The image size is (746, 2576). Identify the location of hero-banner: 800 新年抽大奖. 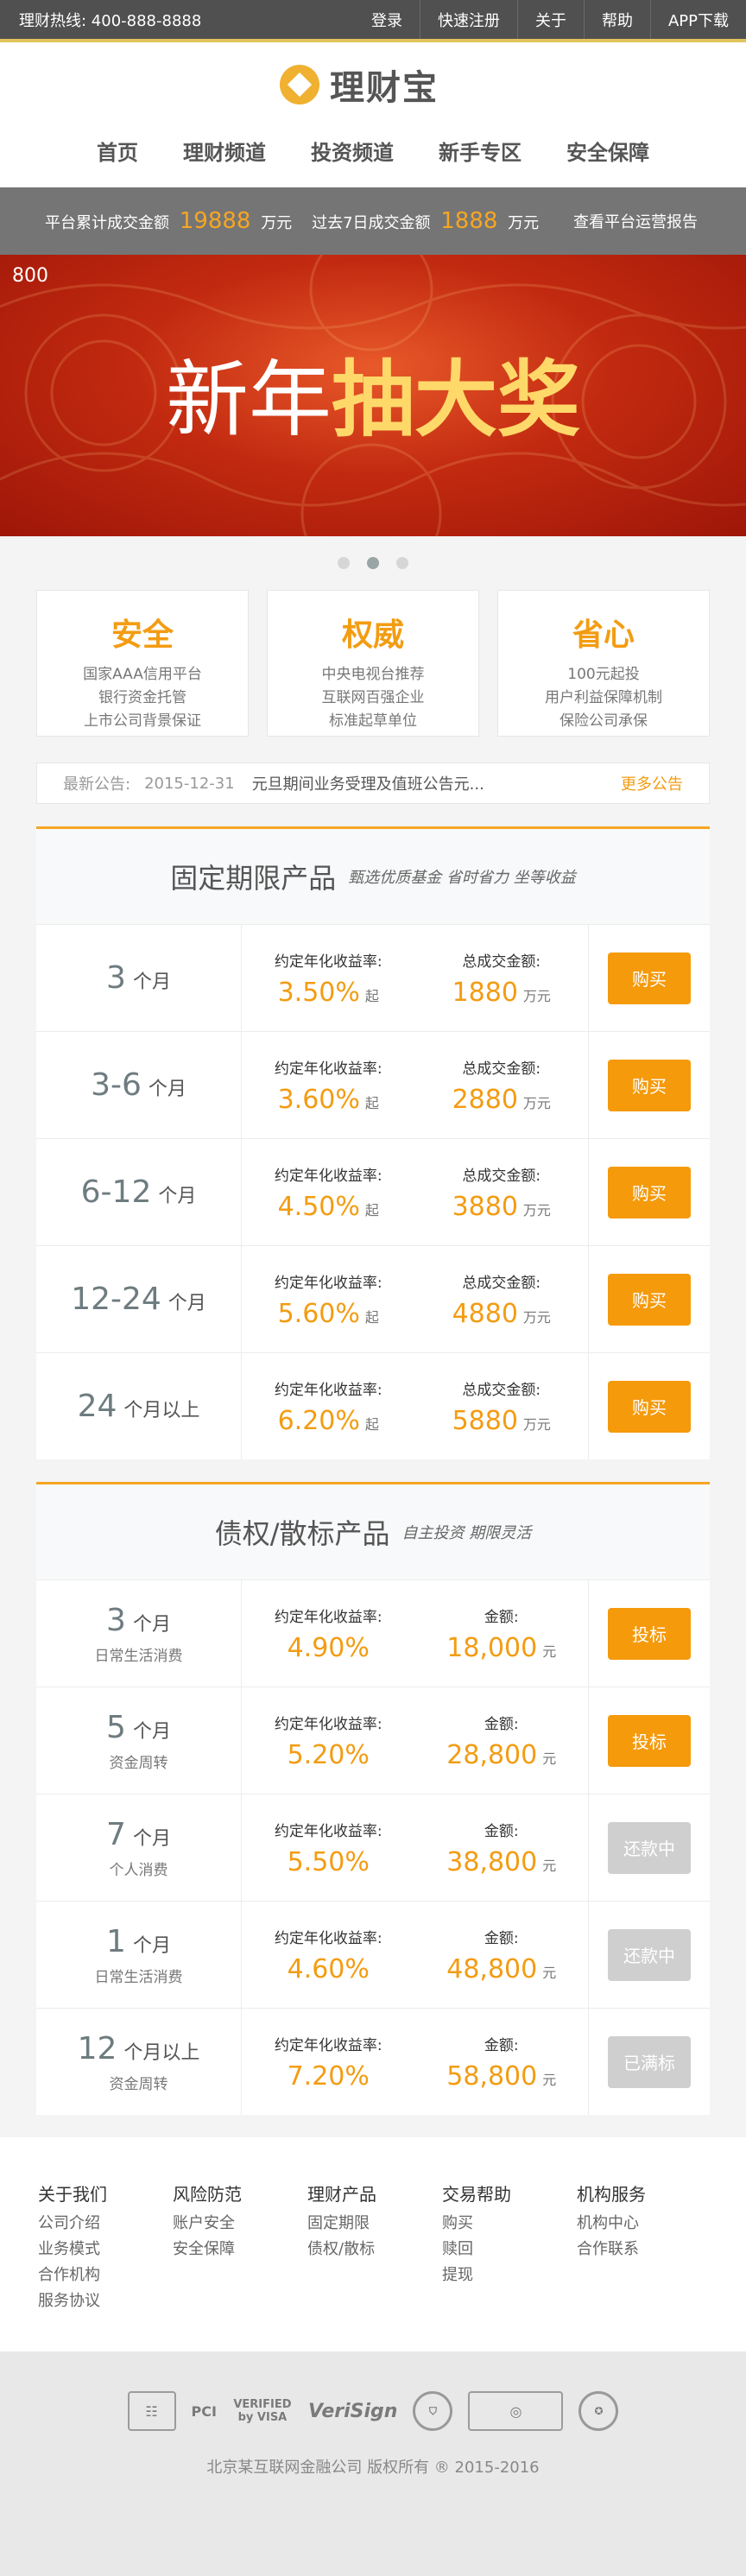
(373, 395).